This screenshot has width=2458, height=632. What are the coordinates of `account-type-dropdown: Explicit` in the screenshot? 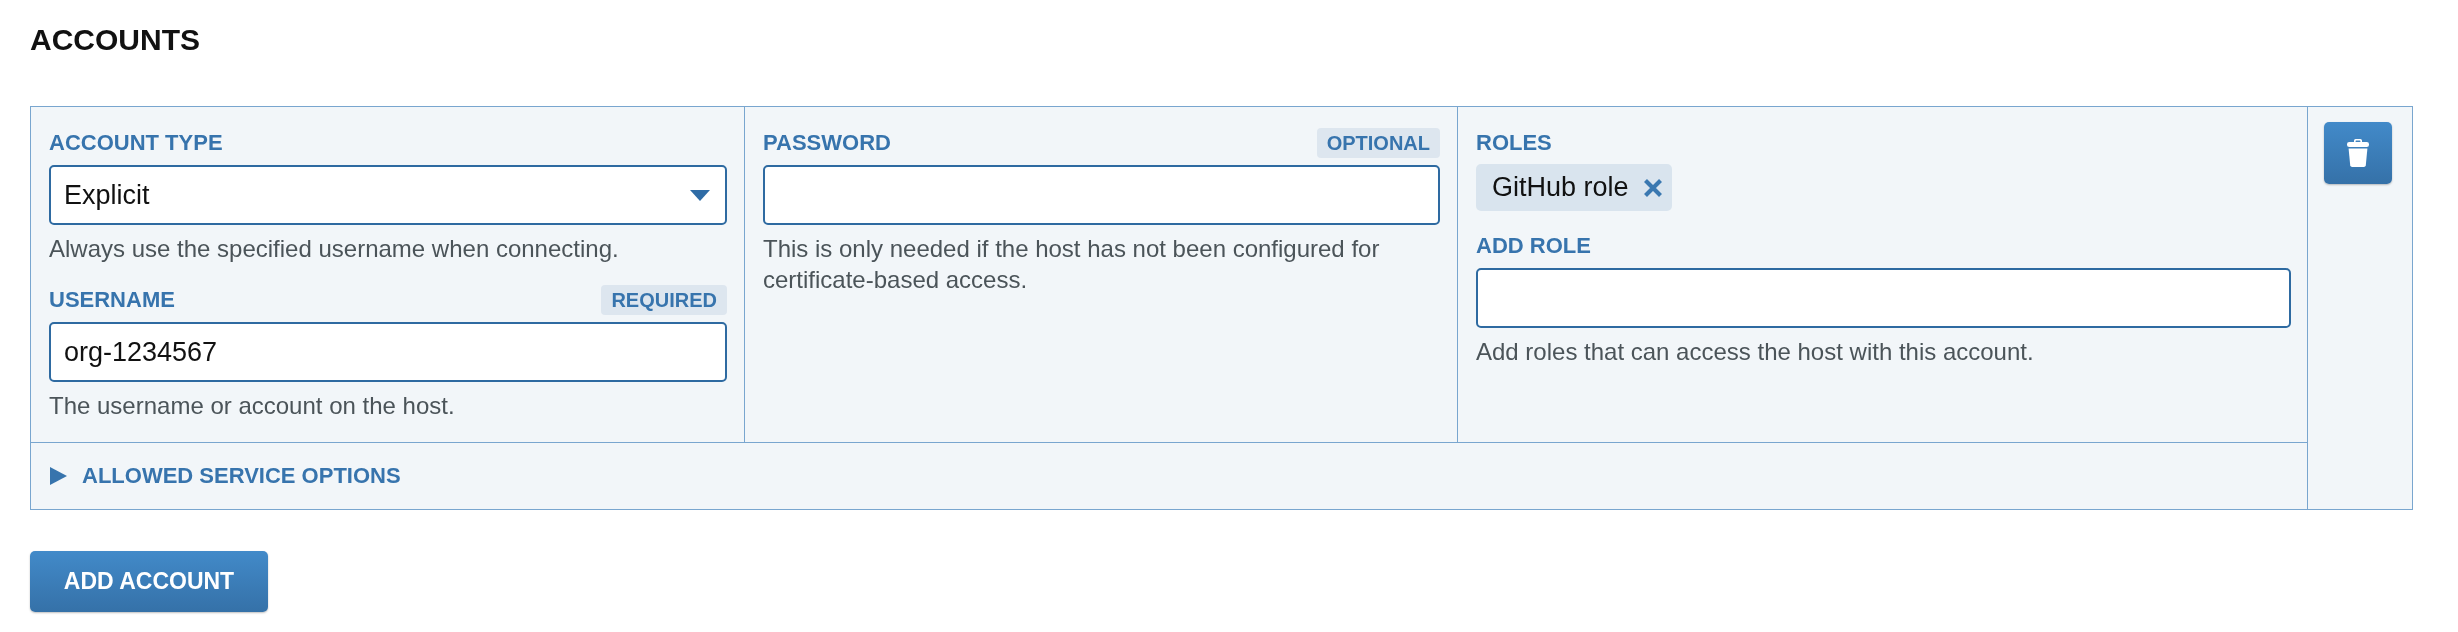 It's located at (388, 195).